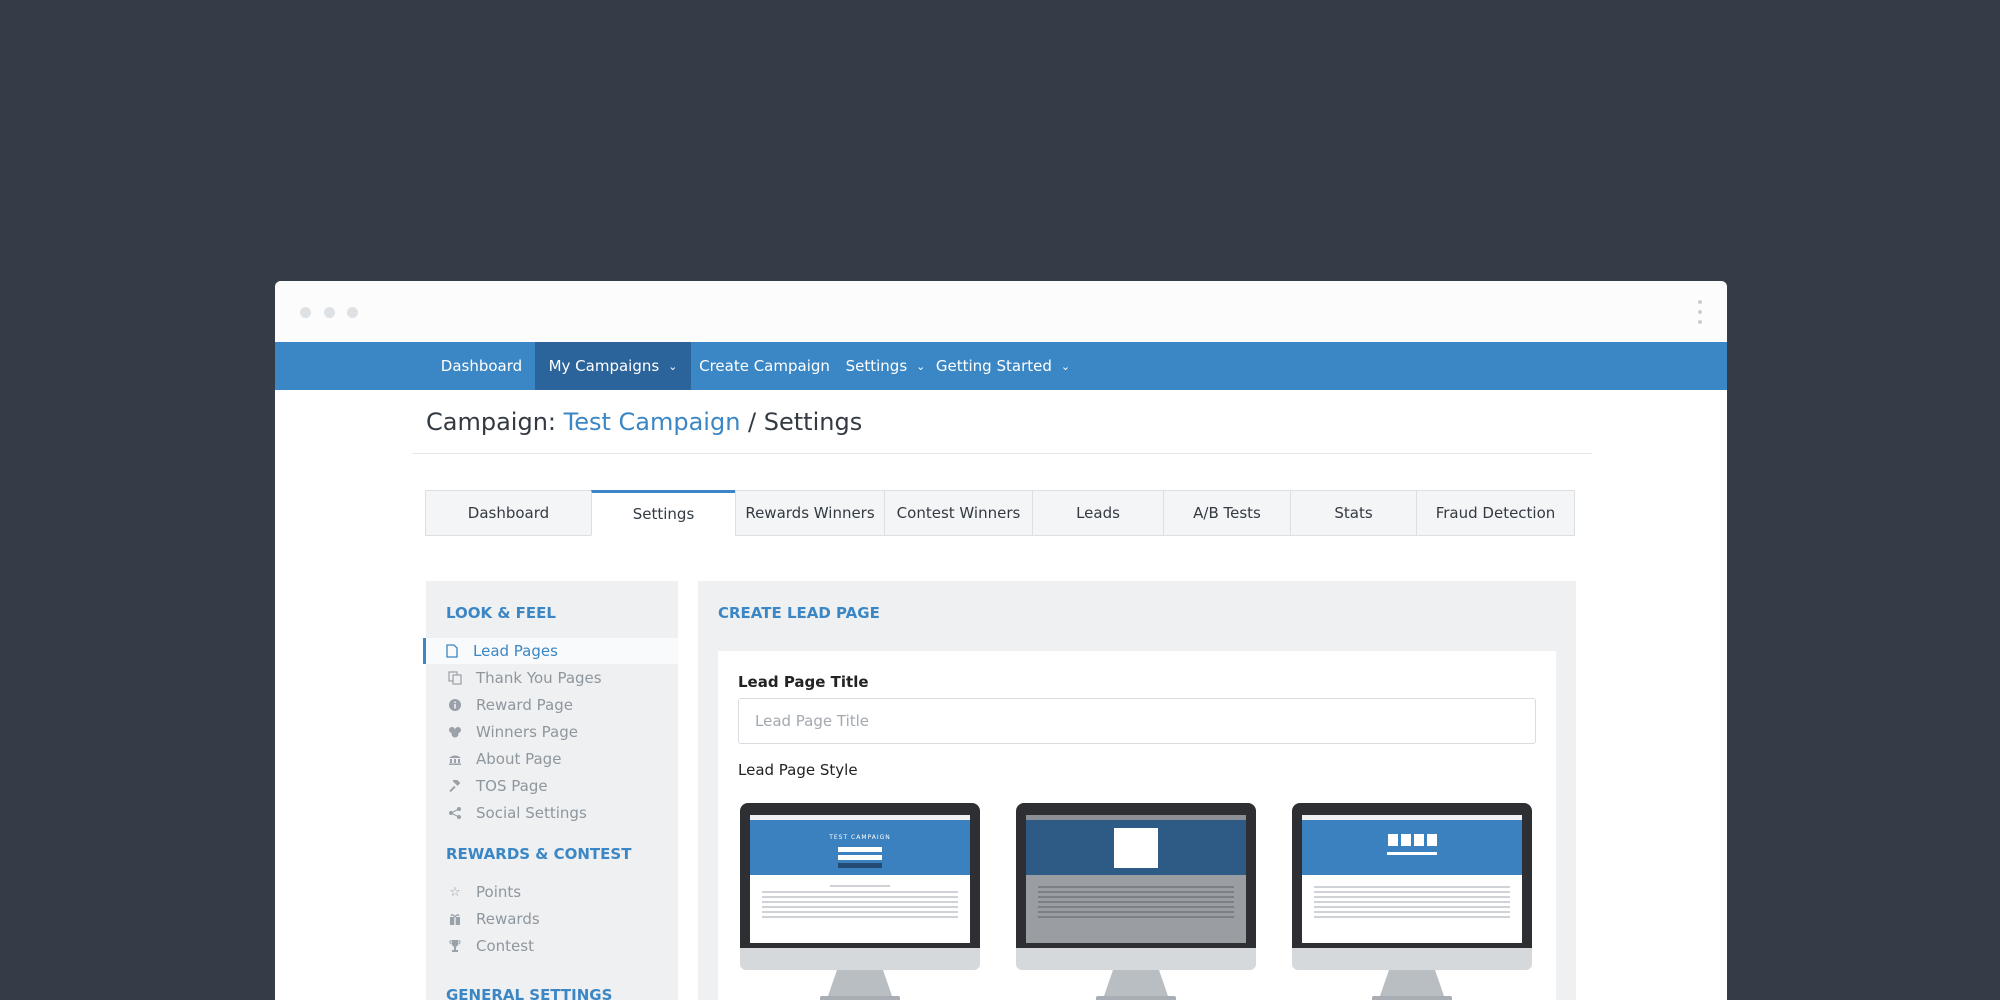  I want to click on tab-dashboard-label: Dashboard, so click(508, 513).